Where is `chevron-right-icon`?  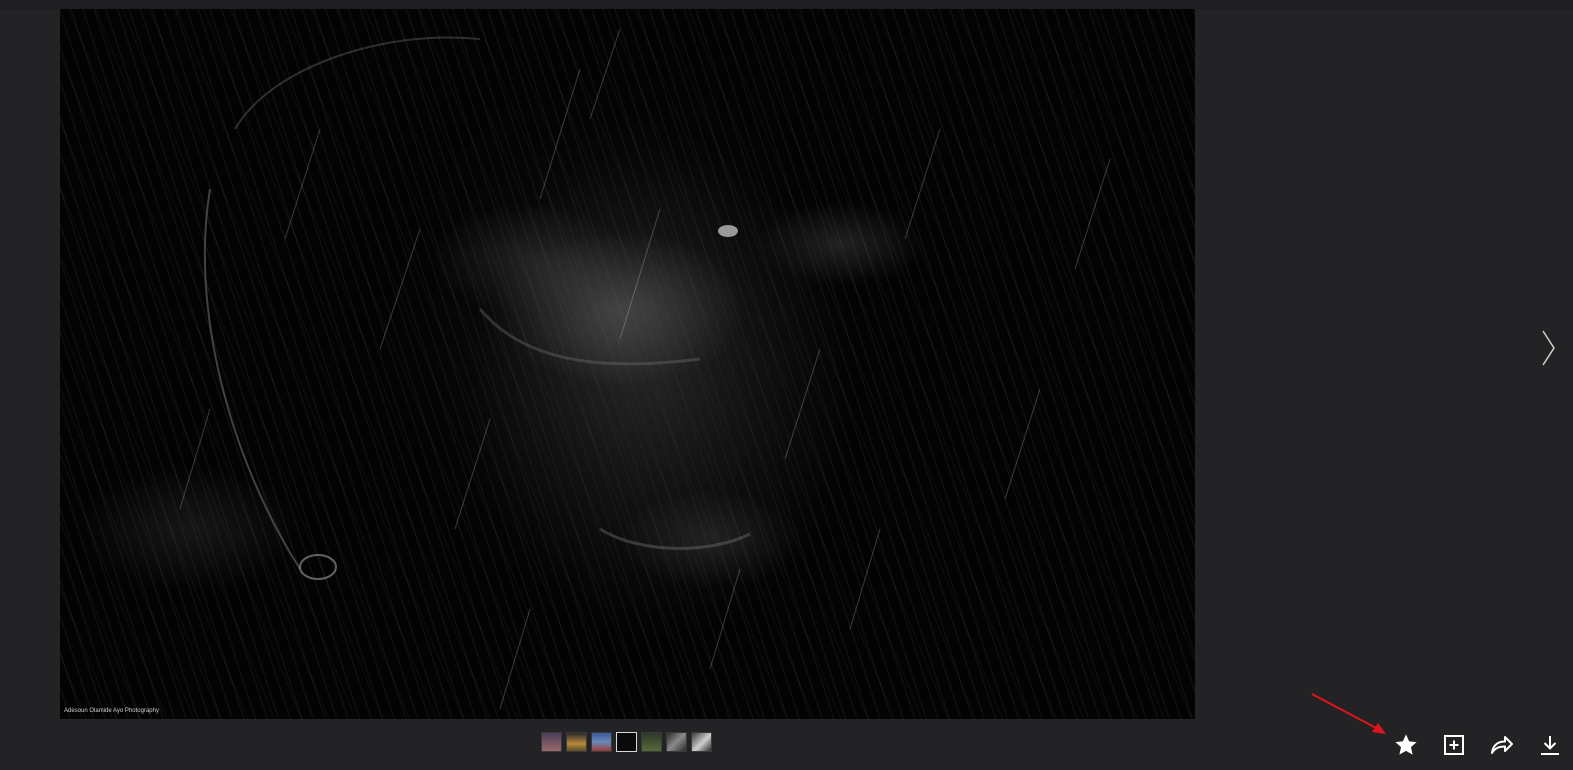
chevron-right-icon is located at coordinates (1548, 348).